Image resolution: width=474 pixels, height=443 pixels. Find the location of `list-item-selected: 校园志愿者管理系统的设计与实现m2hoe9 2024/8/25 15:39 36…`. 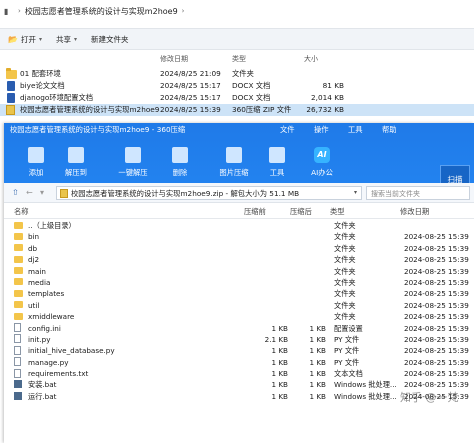

list-item-selected: 校园志愿者管理系统的设计与实现m2hoe9 2024/8/25 15:39 36… is located at coordinates (237, 110).